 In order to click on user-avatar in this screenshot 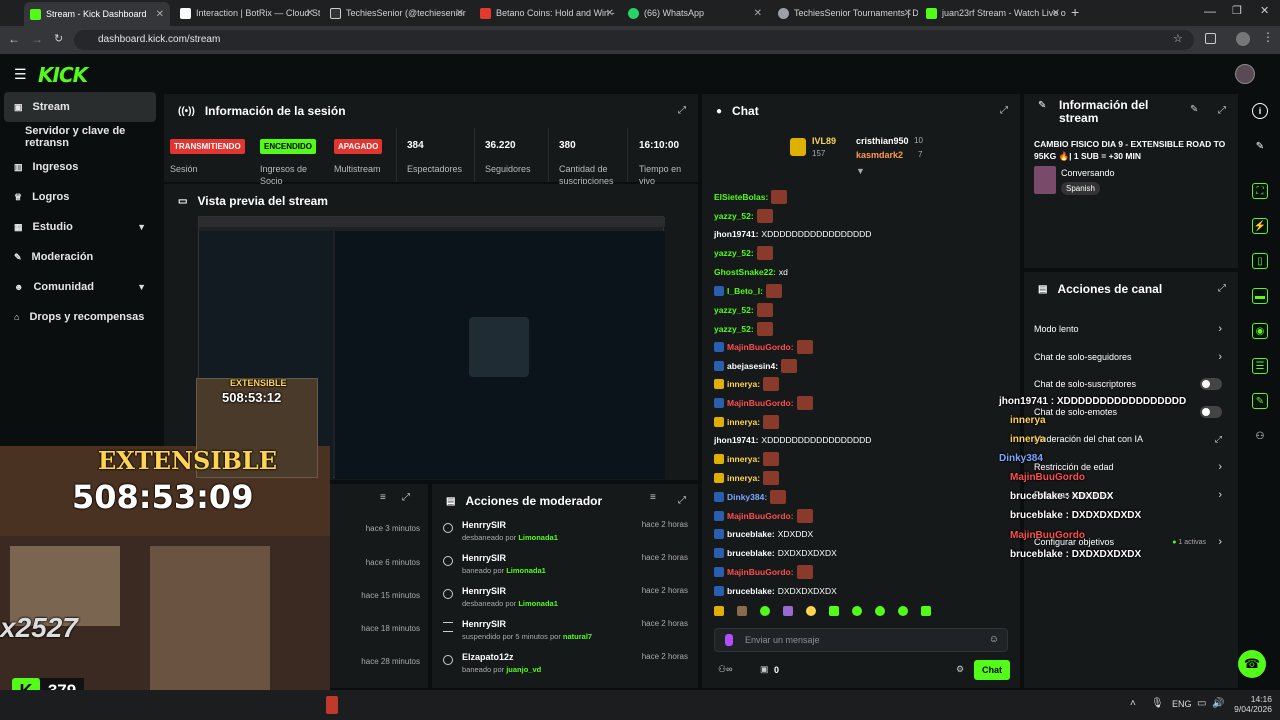, I will do `click(1245, 74)`.